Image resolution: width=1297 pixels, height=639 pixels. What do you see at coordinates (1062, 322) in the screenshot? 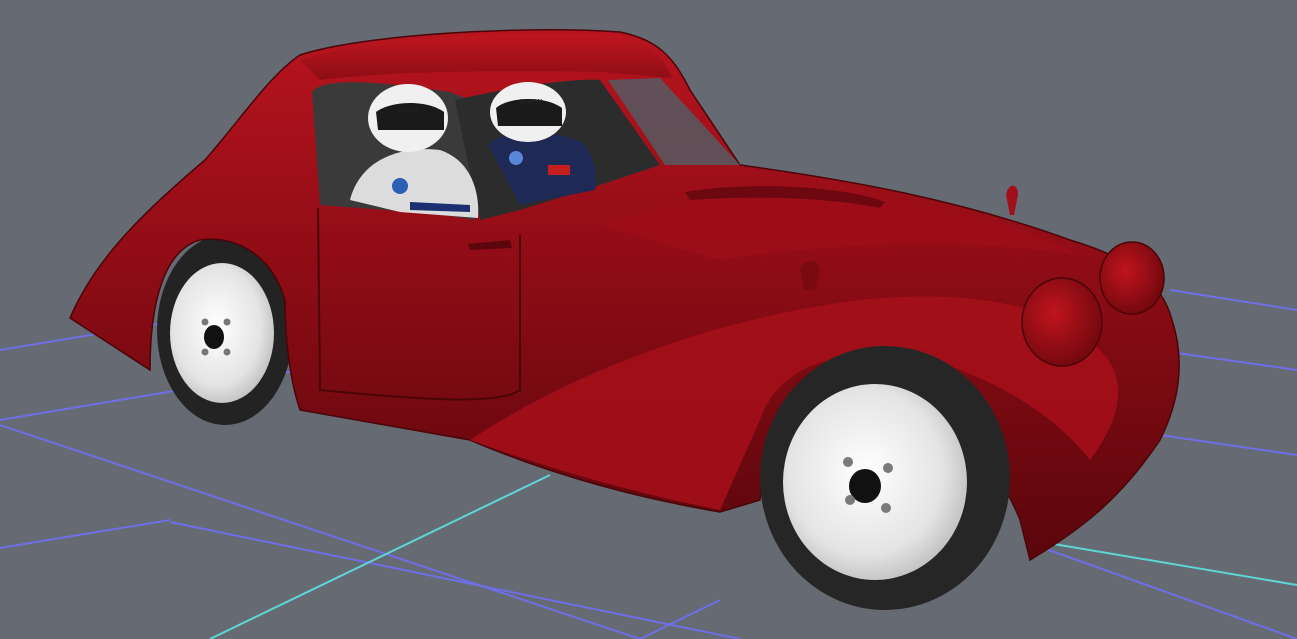
I see `headlight-left` at bounding box center [1062, 322].